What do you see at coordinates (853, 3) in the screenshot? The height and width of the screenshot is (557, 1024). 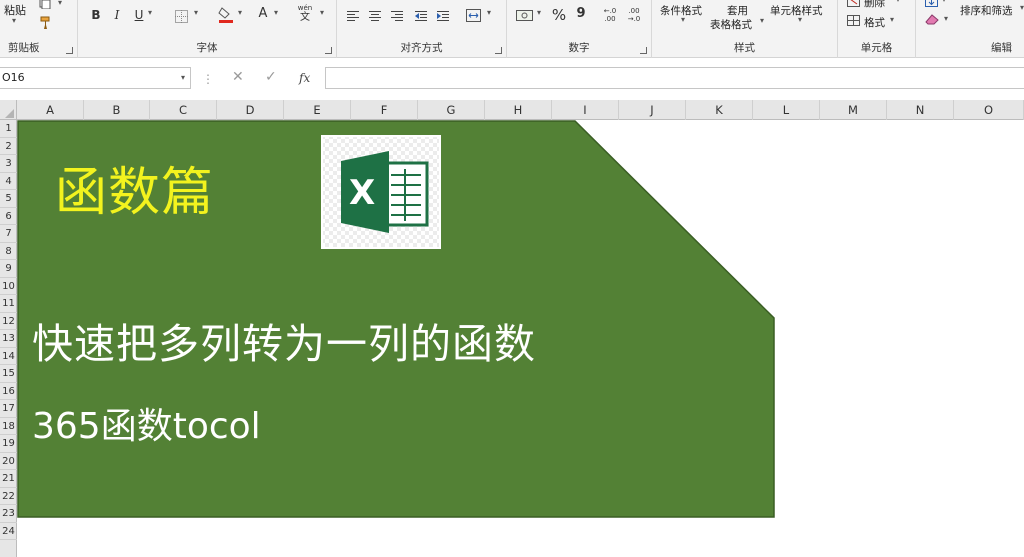 I see `delete-icon` at bounding box center [853, 3].